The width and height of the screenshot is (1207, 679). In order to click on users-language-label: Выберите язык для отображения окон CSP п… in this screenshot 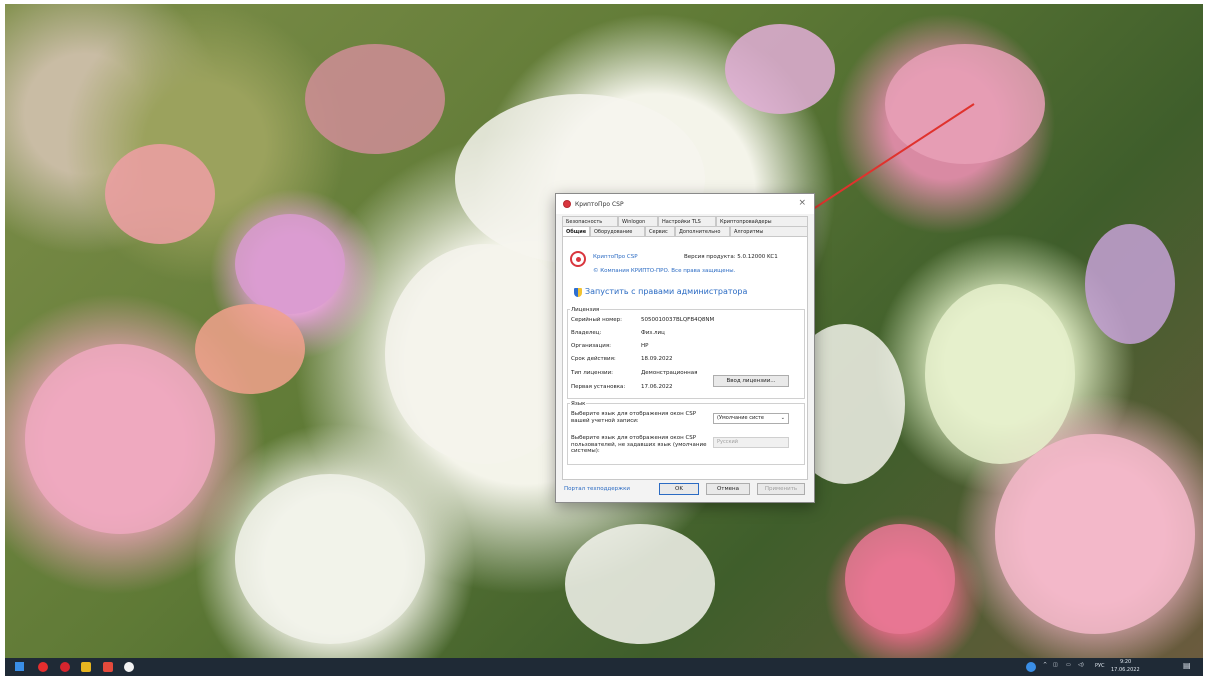, I will do `click(639, 444)`.